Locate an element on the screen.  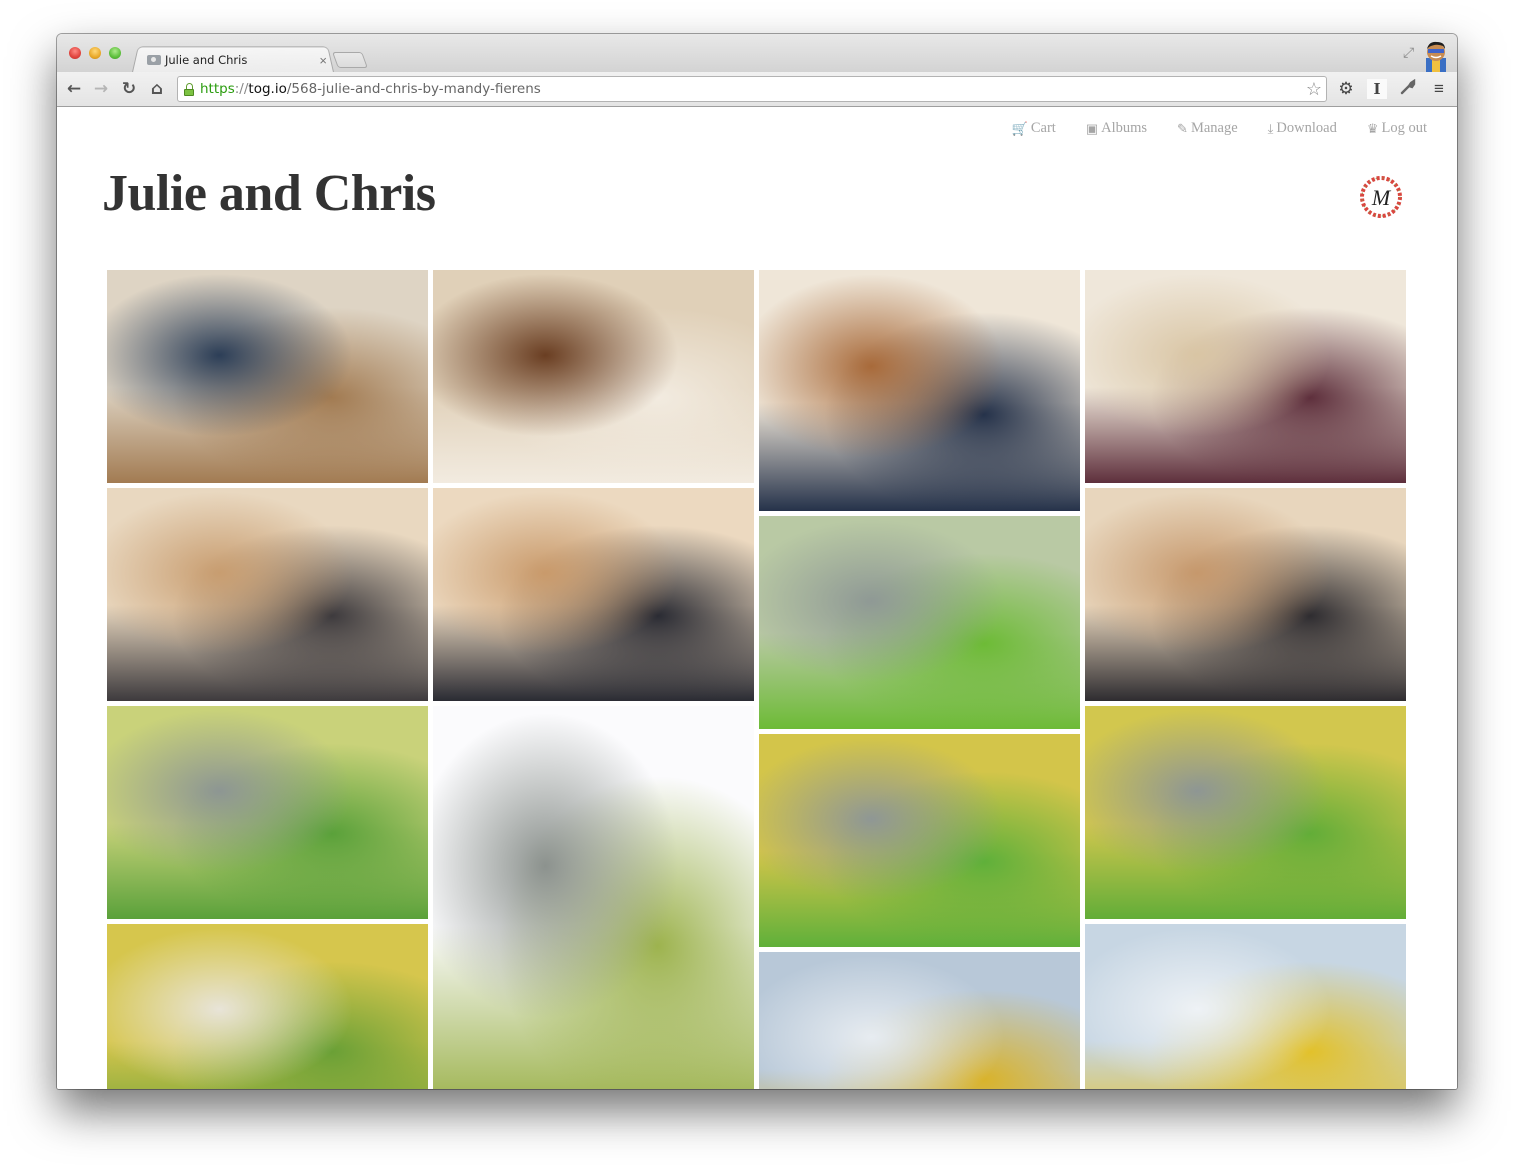
cart-icon: 🛒 is located at coordinates (1019, 128).